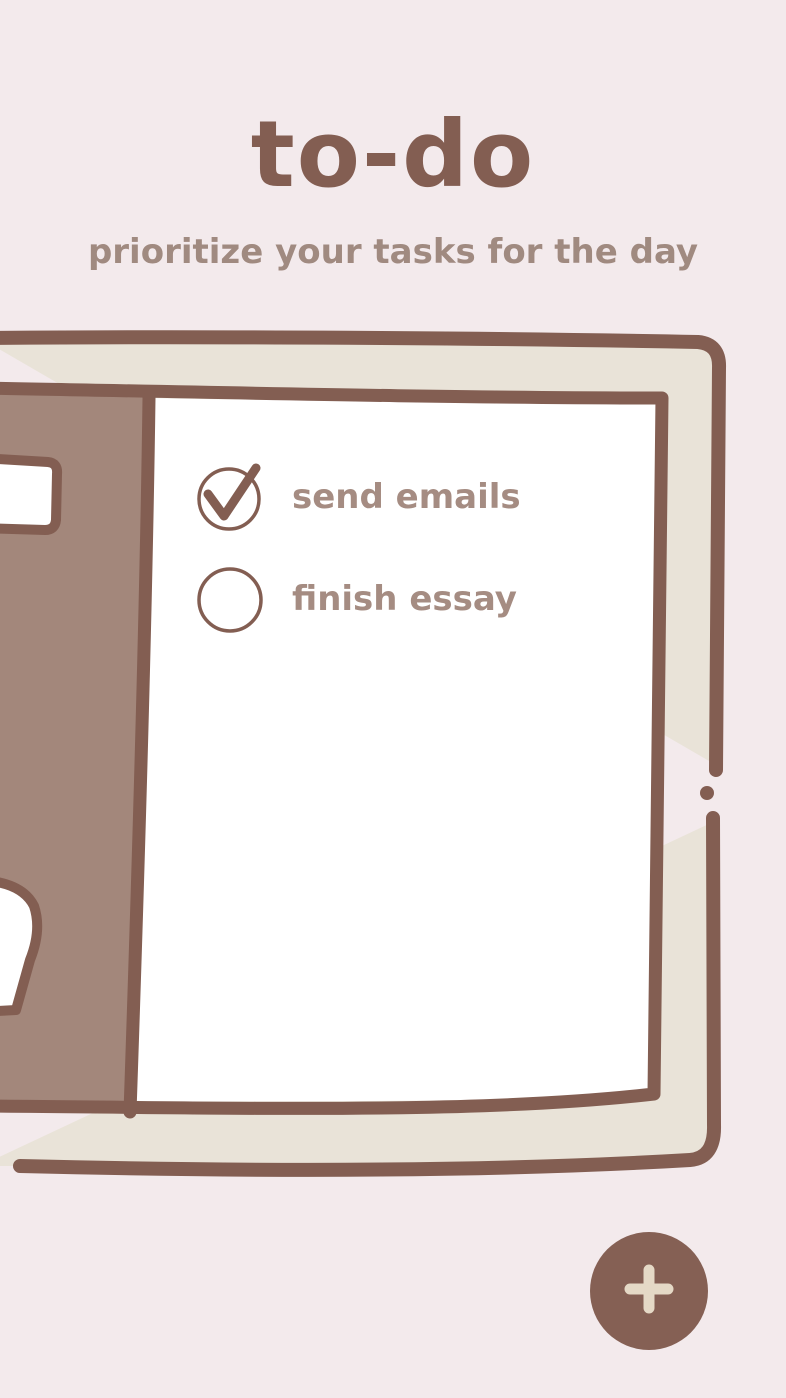 The width and height of the screenshot is (786, 1398). I want to click on add-task-button, so click(649, 1291).